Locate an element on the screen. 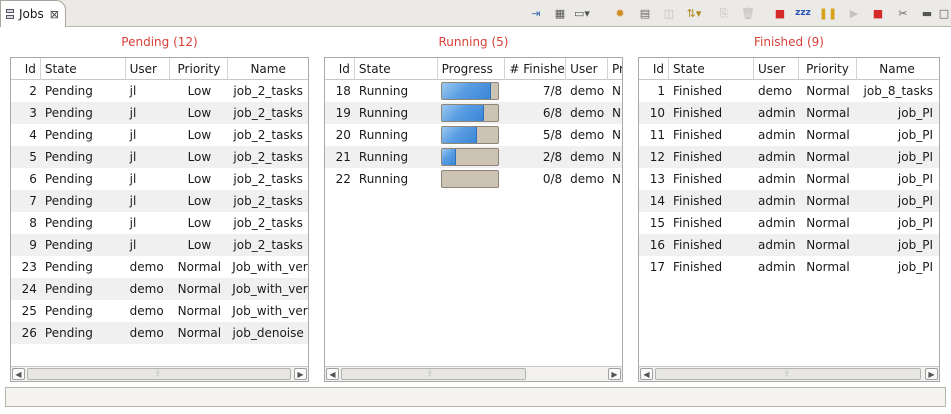  running-column-header: Id is located at coordinates (340, 69).